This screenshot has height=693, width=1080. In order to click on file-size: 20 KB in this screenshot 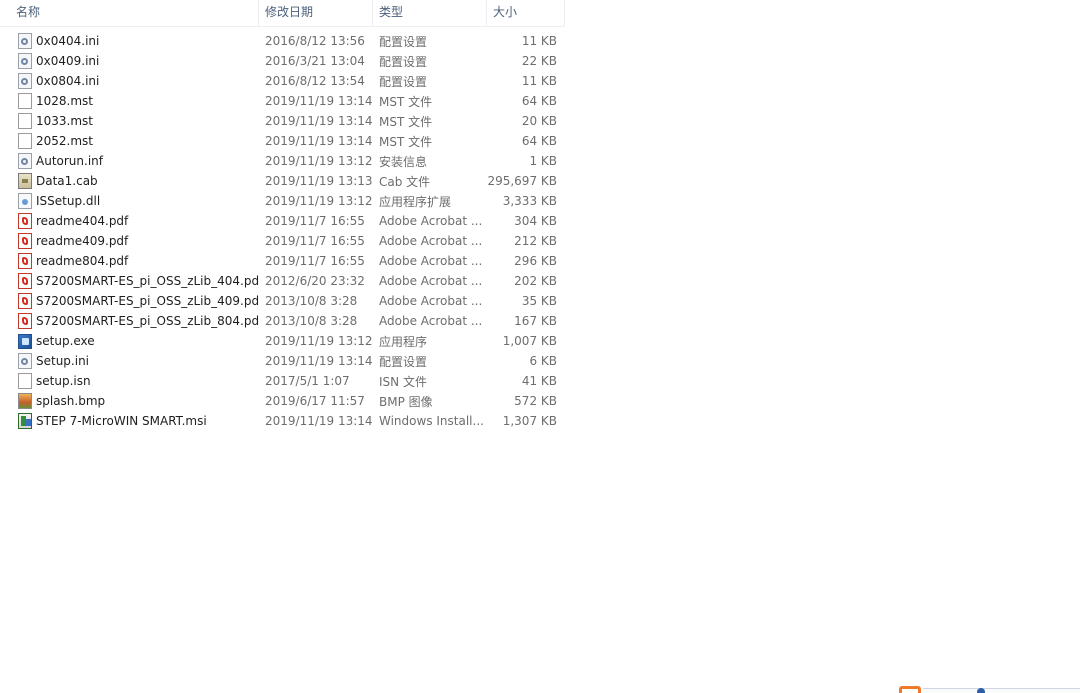, I will do `click(539, 121)`.